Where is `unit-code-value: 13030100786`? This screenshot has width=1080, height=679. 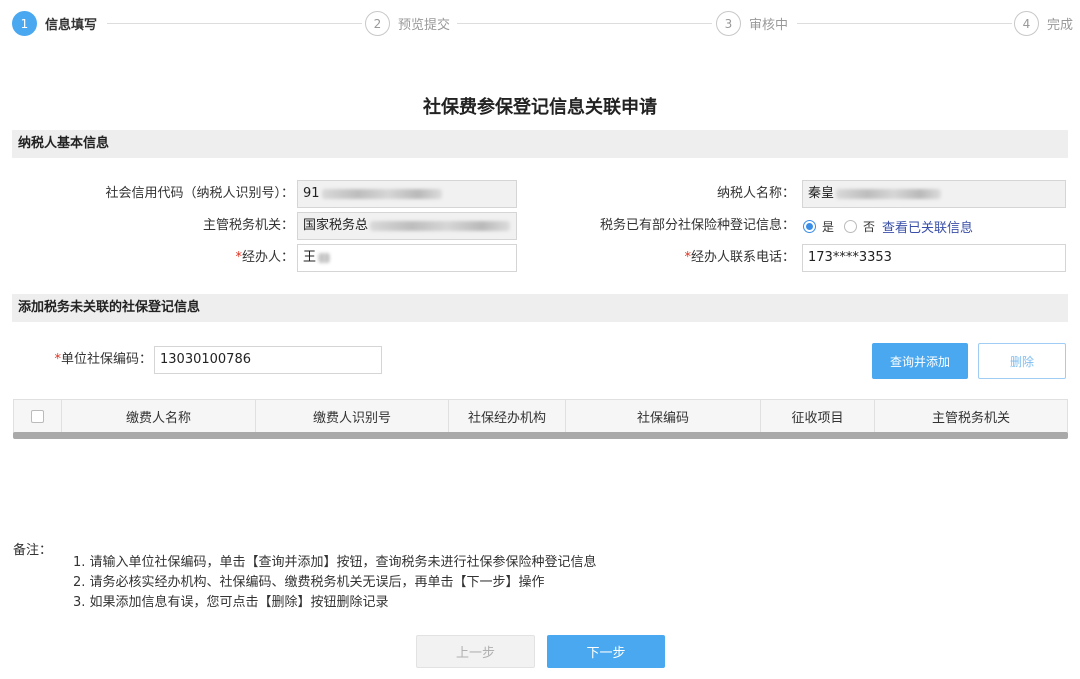 unit-code-value: 13030100786 is located at coordinates (205, 359).